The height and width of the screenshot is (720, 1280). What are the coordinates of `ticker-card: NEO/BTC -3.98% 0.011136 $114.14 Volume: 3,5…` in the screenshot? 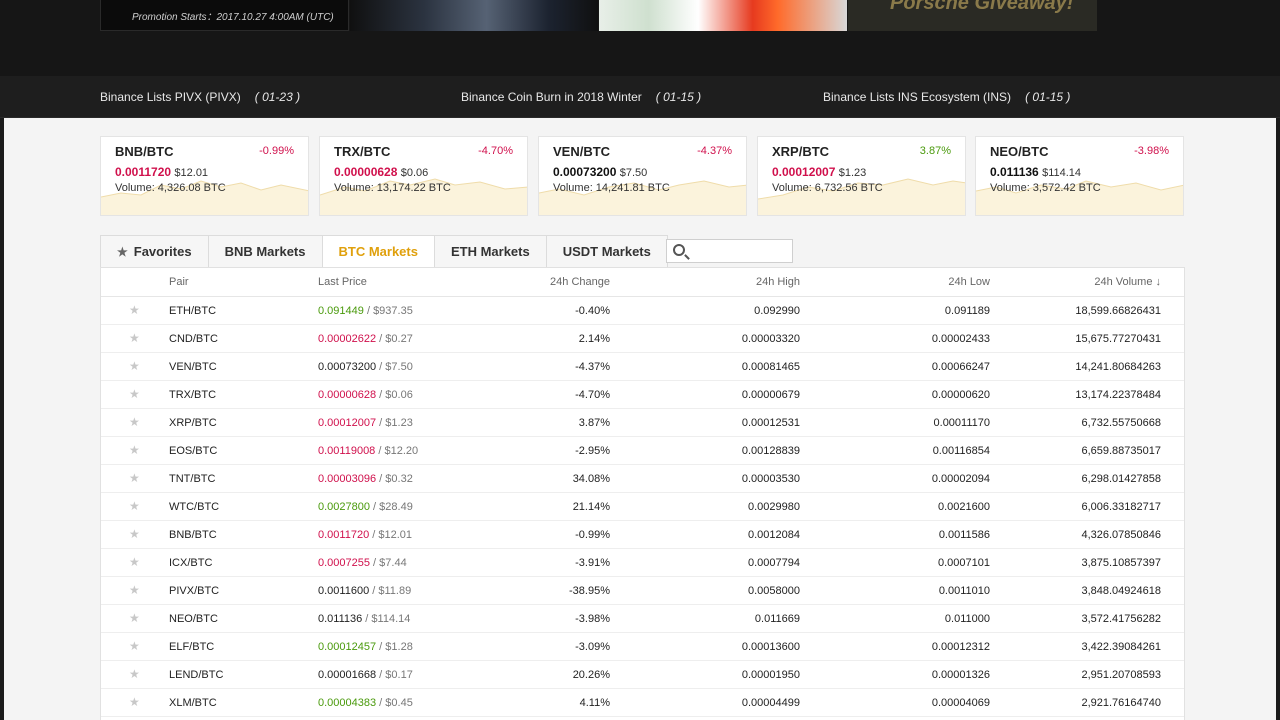 It's located at (1079, 176).